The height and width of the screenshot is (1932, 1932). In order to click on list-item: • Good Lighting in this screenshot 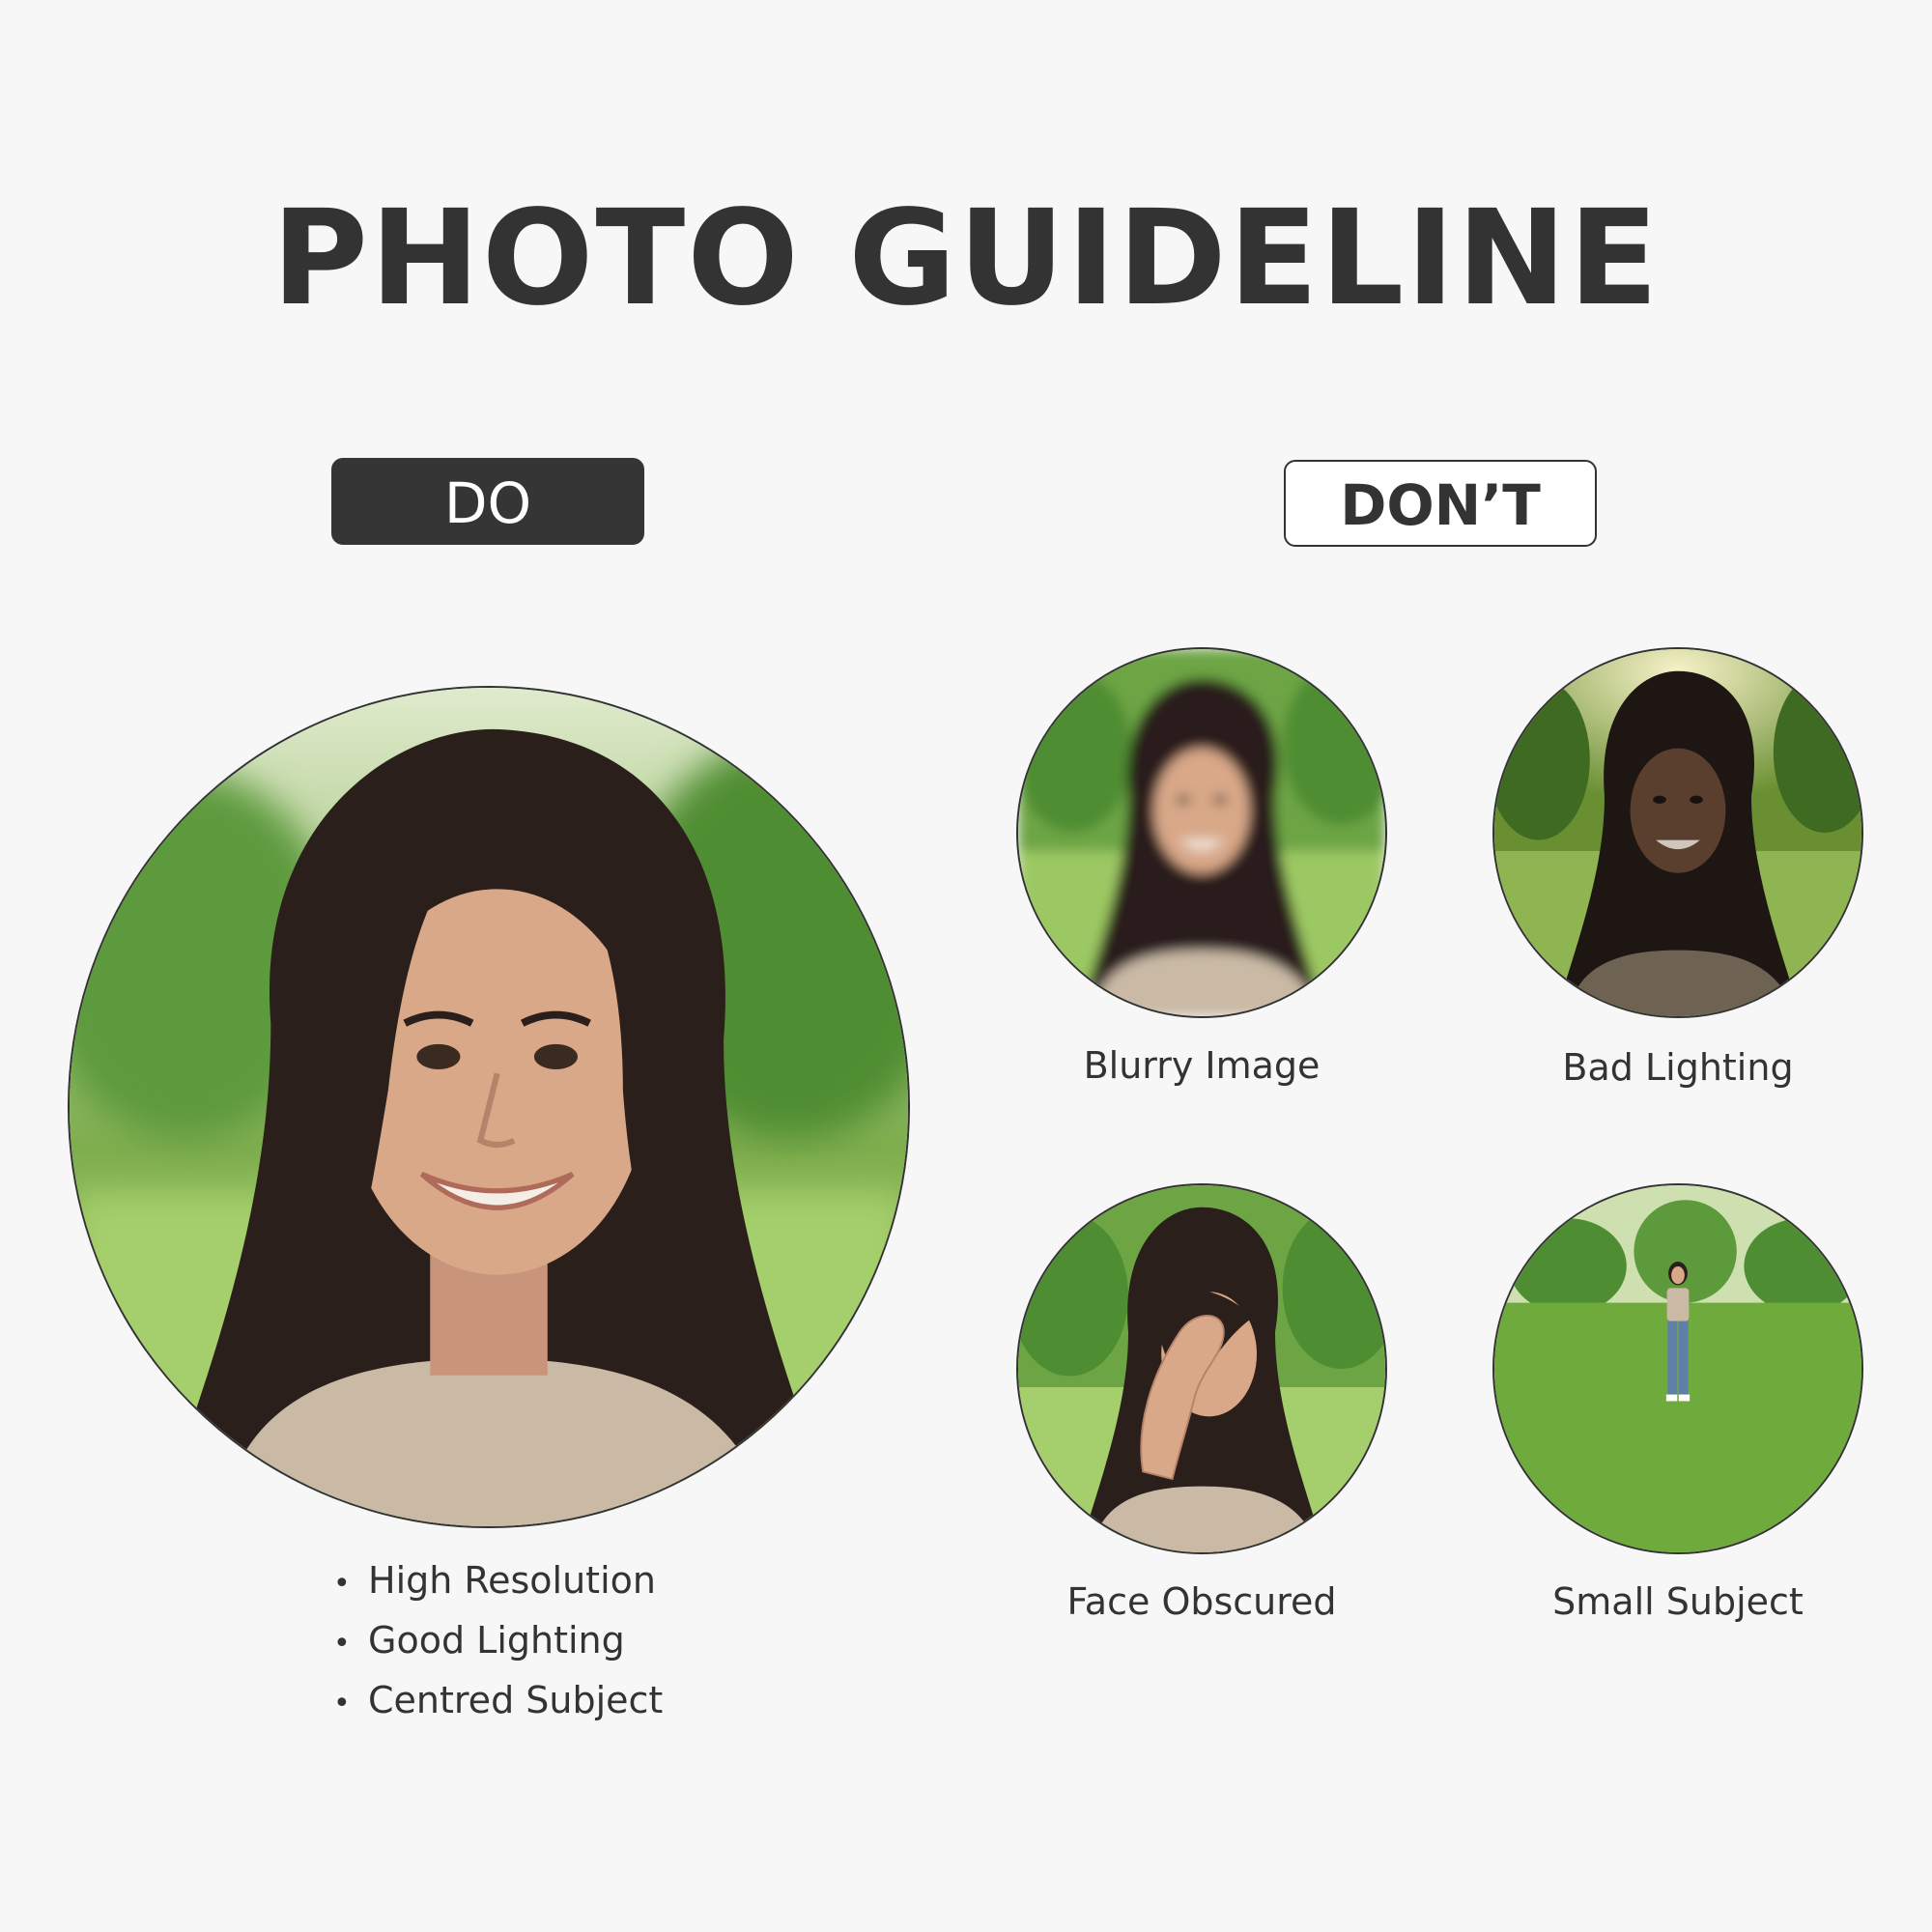, I will do `click(555, 1640)`.